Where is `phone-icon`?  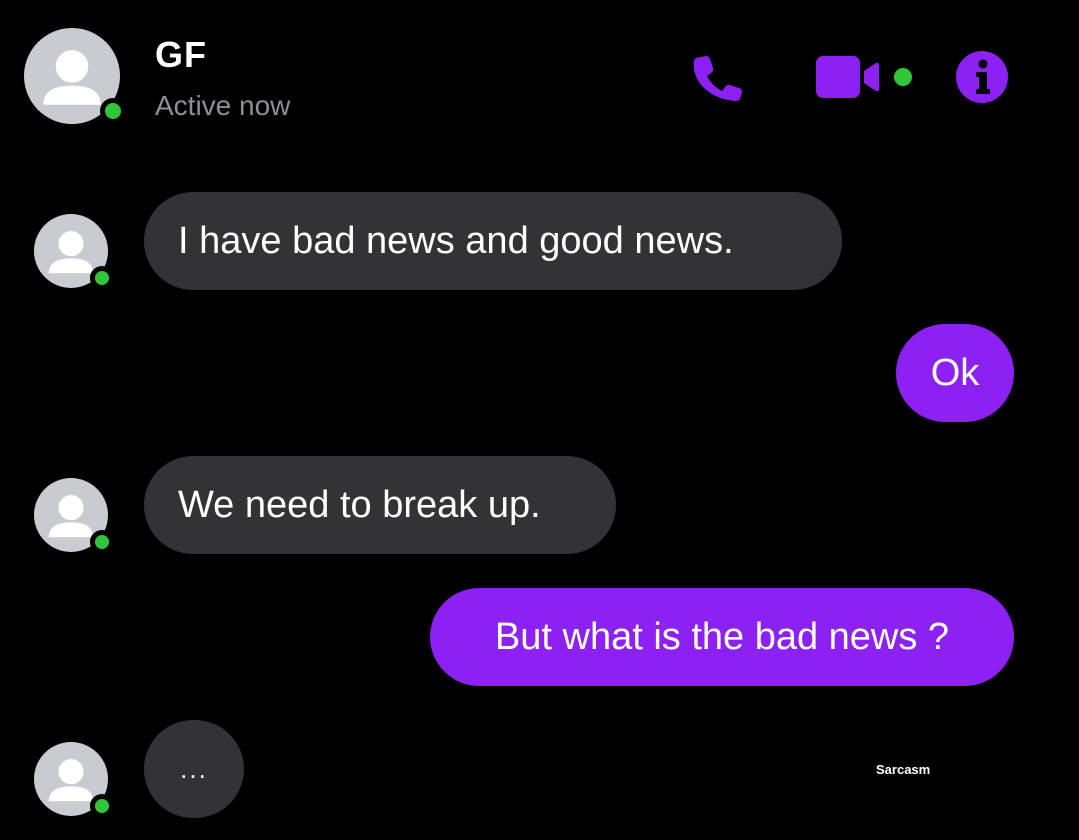 phone-icon is located at coordinates (717, 77).